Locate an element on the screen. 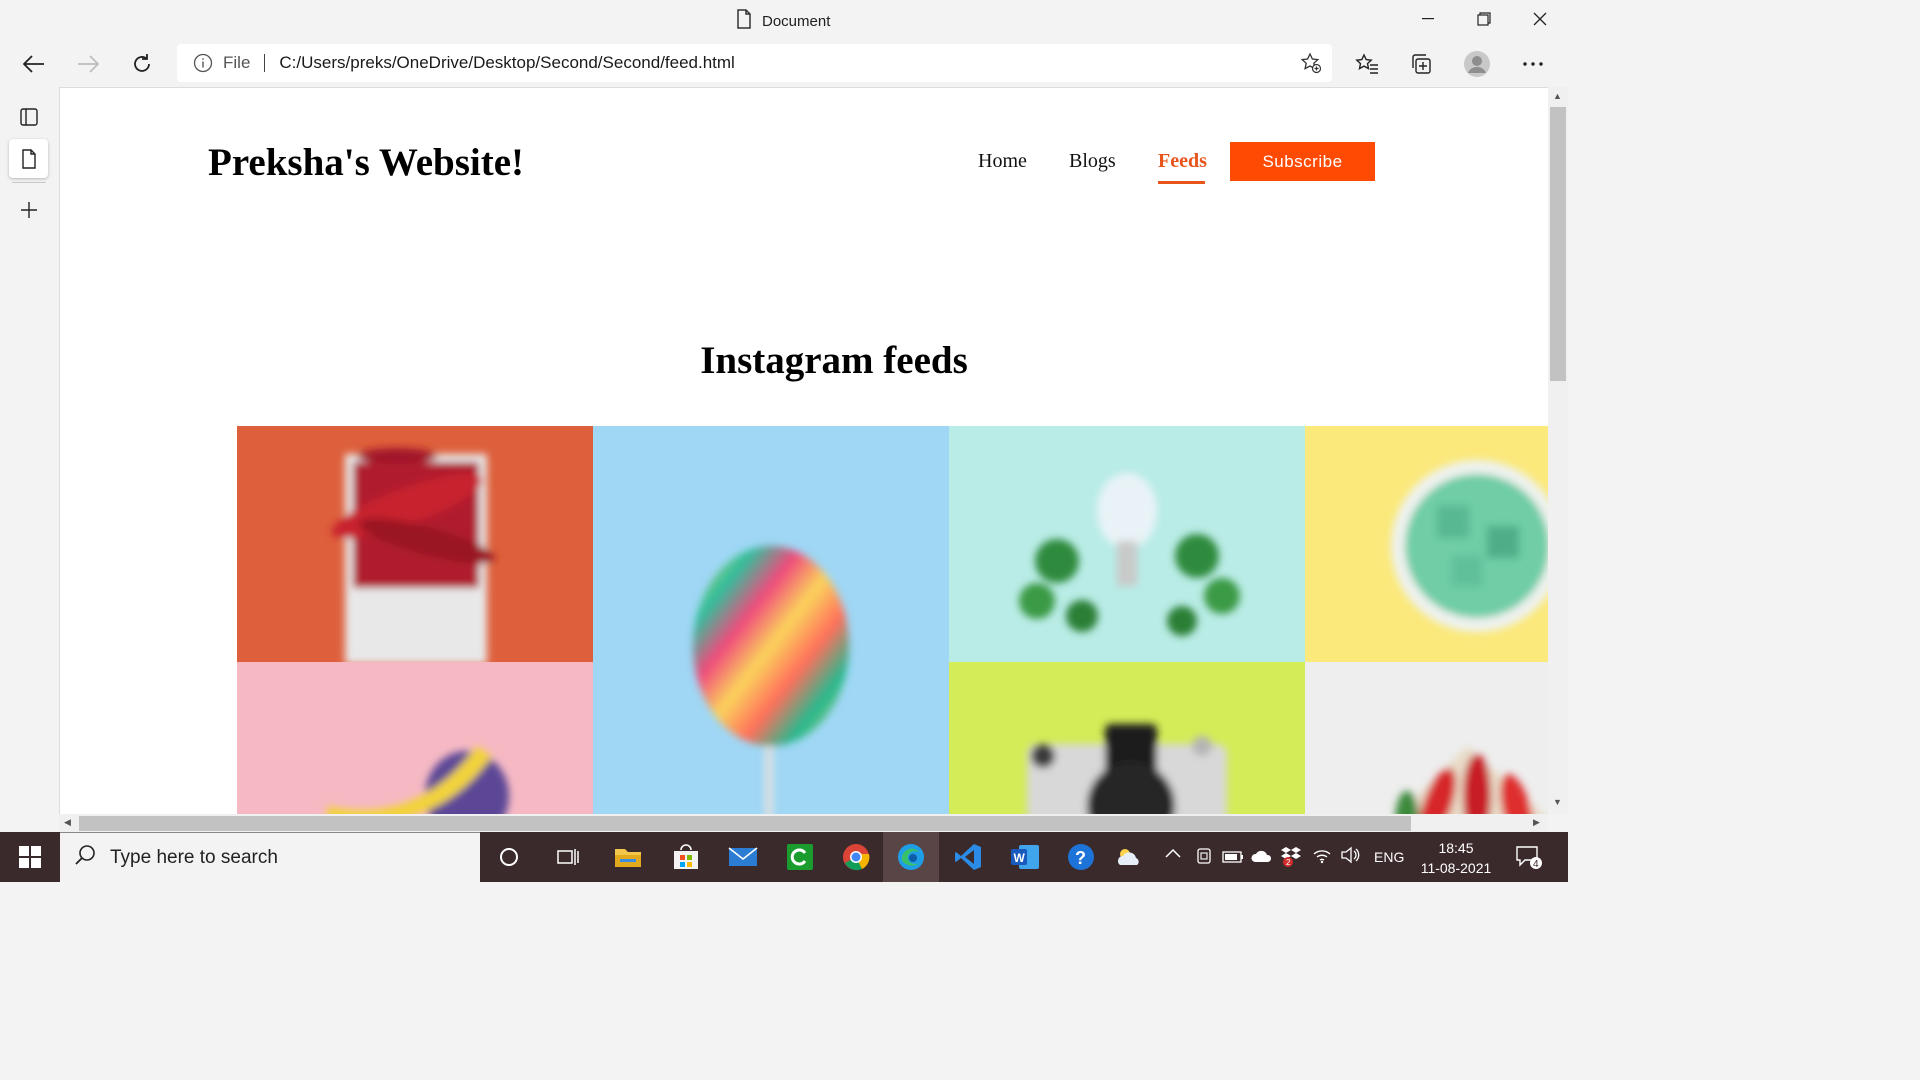 This screenshot has width=1920, height=1080. scroll-up-icon: ▲ is located at coordinates (1557, 96).